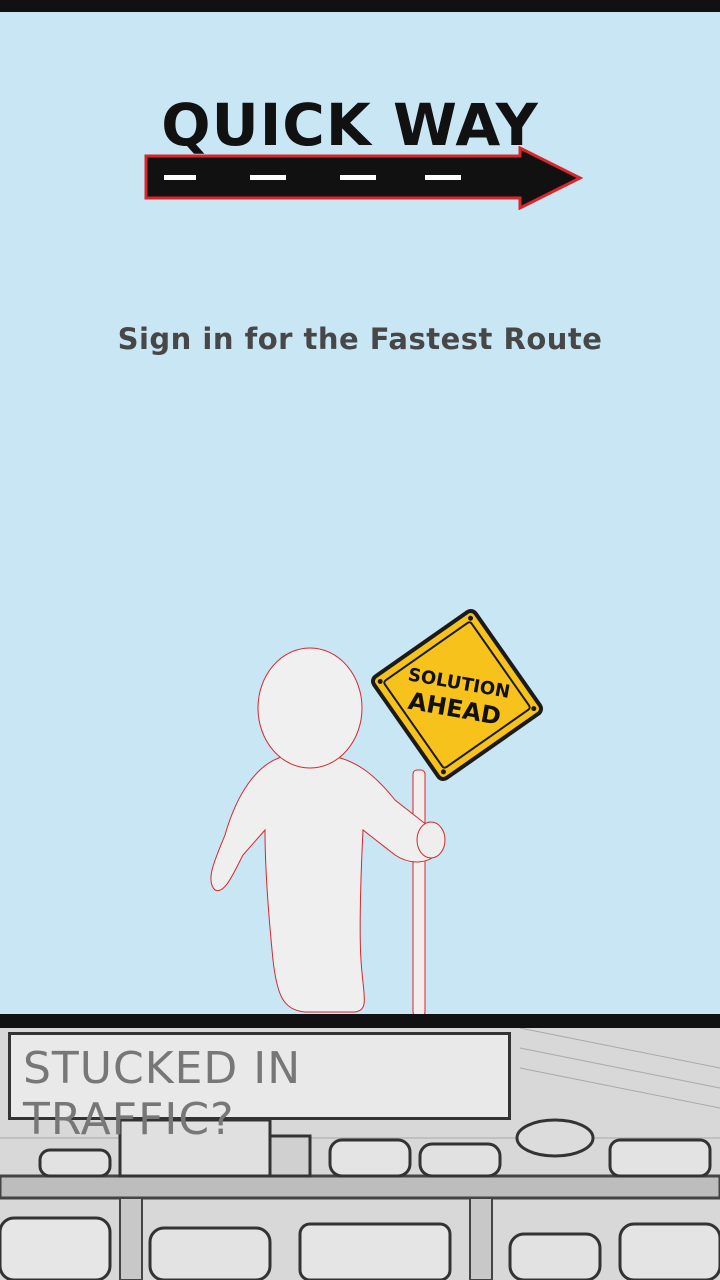 This screenshot has width=720, height=1280. I want to click on divider, so click(360, 1021).